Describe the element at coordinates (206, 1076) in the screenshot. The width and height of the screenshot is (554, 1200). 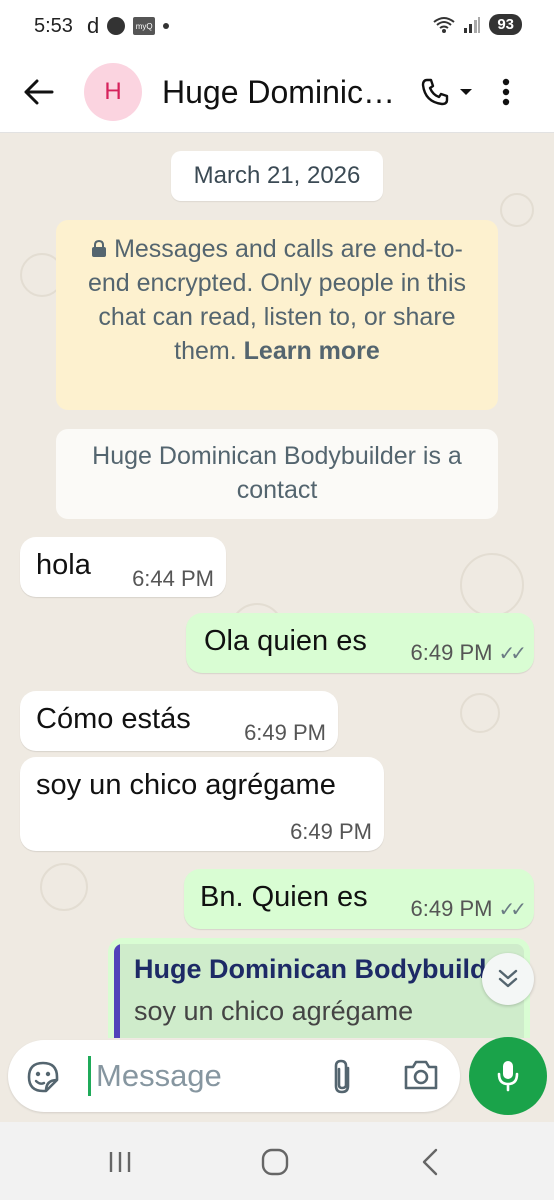
I see `message-input` at that location.